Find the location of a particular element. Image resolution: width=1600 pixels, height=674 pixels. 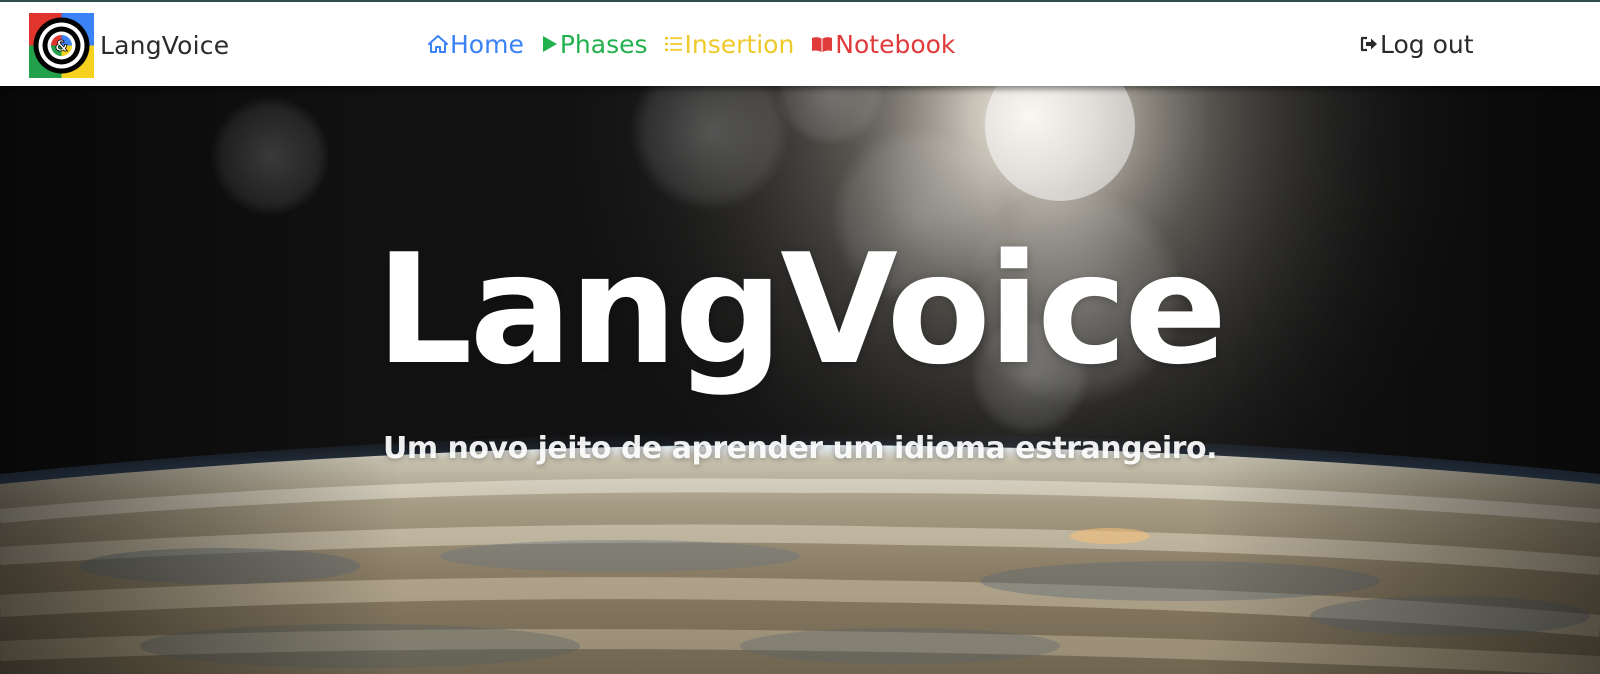

main-nav: Home Phases Insertion Notebook is located at coordinates (700, 44).